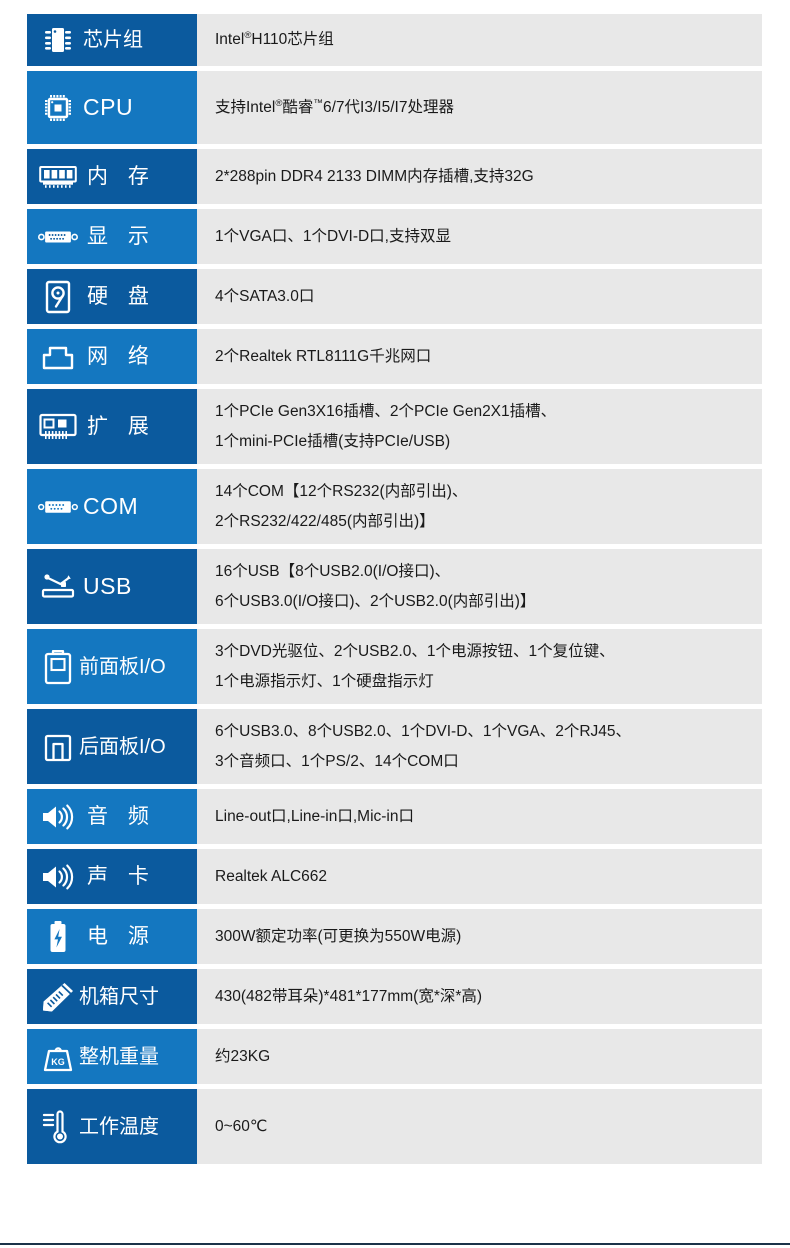 The image size is (790, 1248). I want to click on spec-label-text: 声 卡, so click(121, 876).